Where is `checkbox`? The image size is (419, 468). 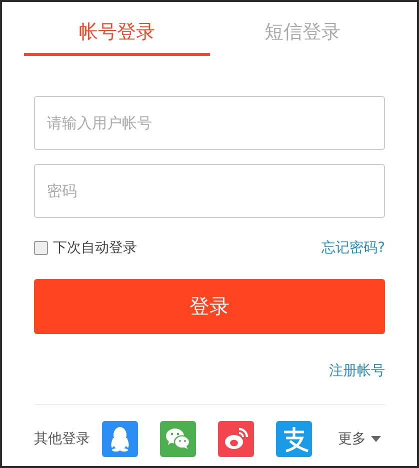
checkbox is located at coordinates (41, 248).